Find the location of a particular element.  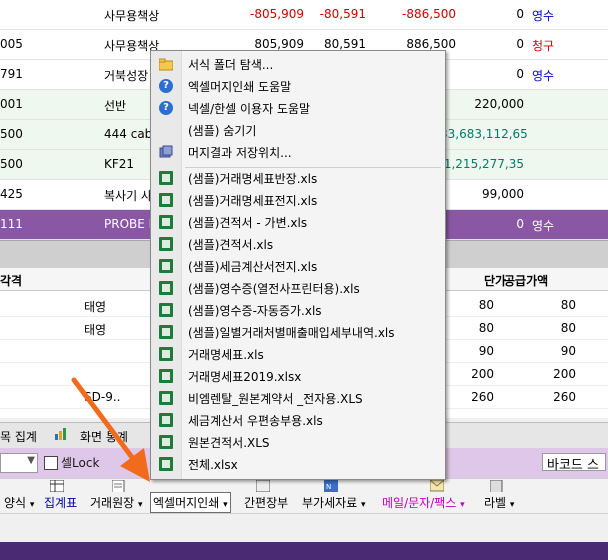

menu-item-xls: 원본견적서.XLS is located at coordinates (298, 442).